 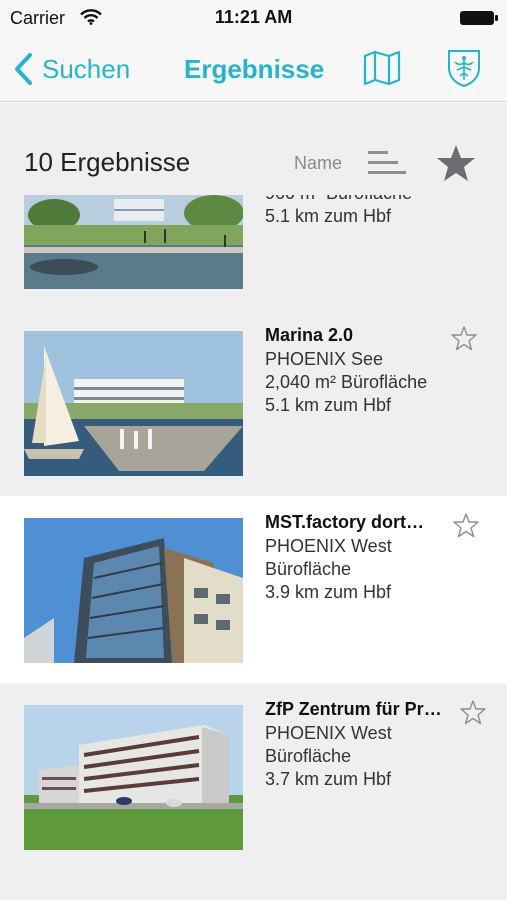 What do you see at coordinates (133, 242) in the screenshot?
I see `waterfront-park-photo` at bounding box center [133, 242].